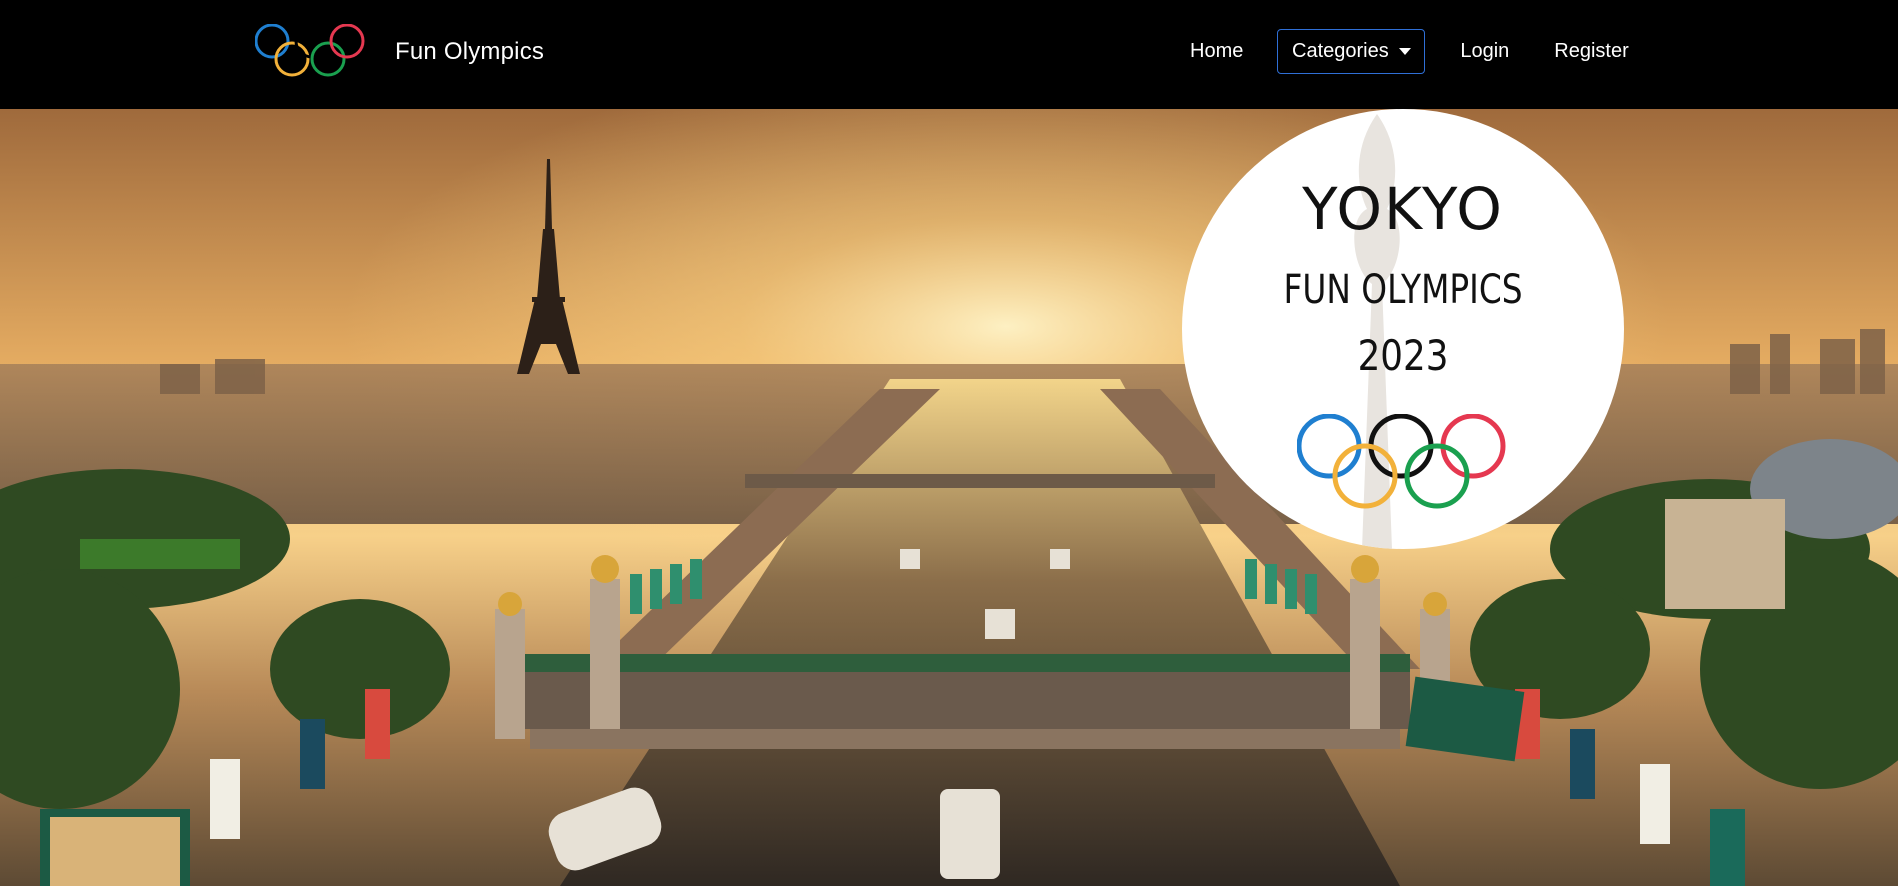 The width and height of the screenshot is (1898, 886). I want to click on brand-link: Fun Olympics, so click(399, 52).